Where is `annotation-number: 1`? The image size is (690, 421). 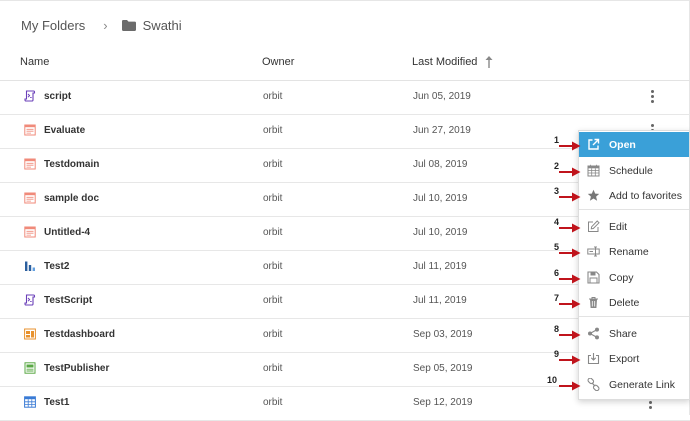 annotation-number: 1 is located at coordinates (556, 140).